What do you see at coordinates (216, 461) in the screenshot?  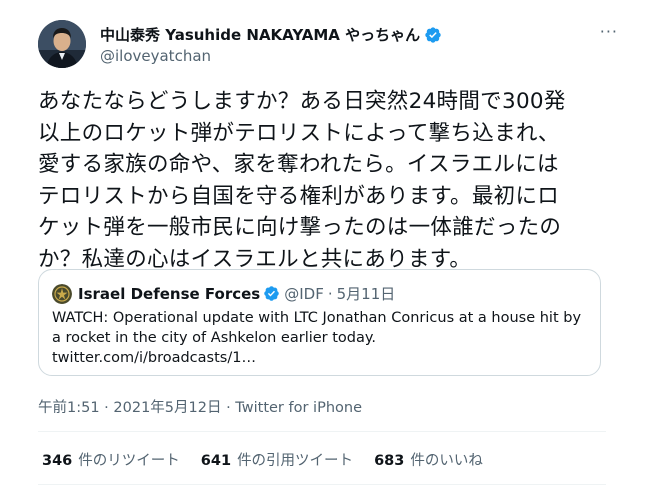 I see `quote-tweet-count-number: 641` at bounding box center [216, 461].